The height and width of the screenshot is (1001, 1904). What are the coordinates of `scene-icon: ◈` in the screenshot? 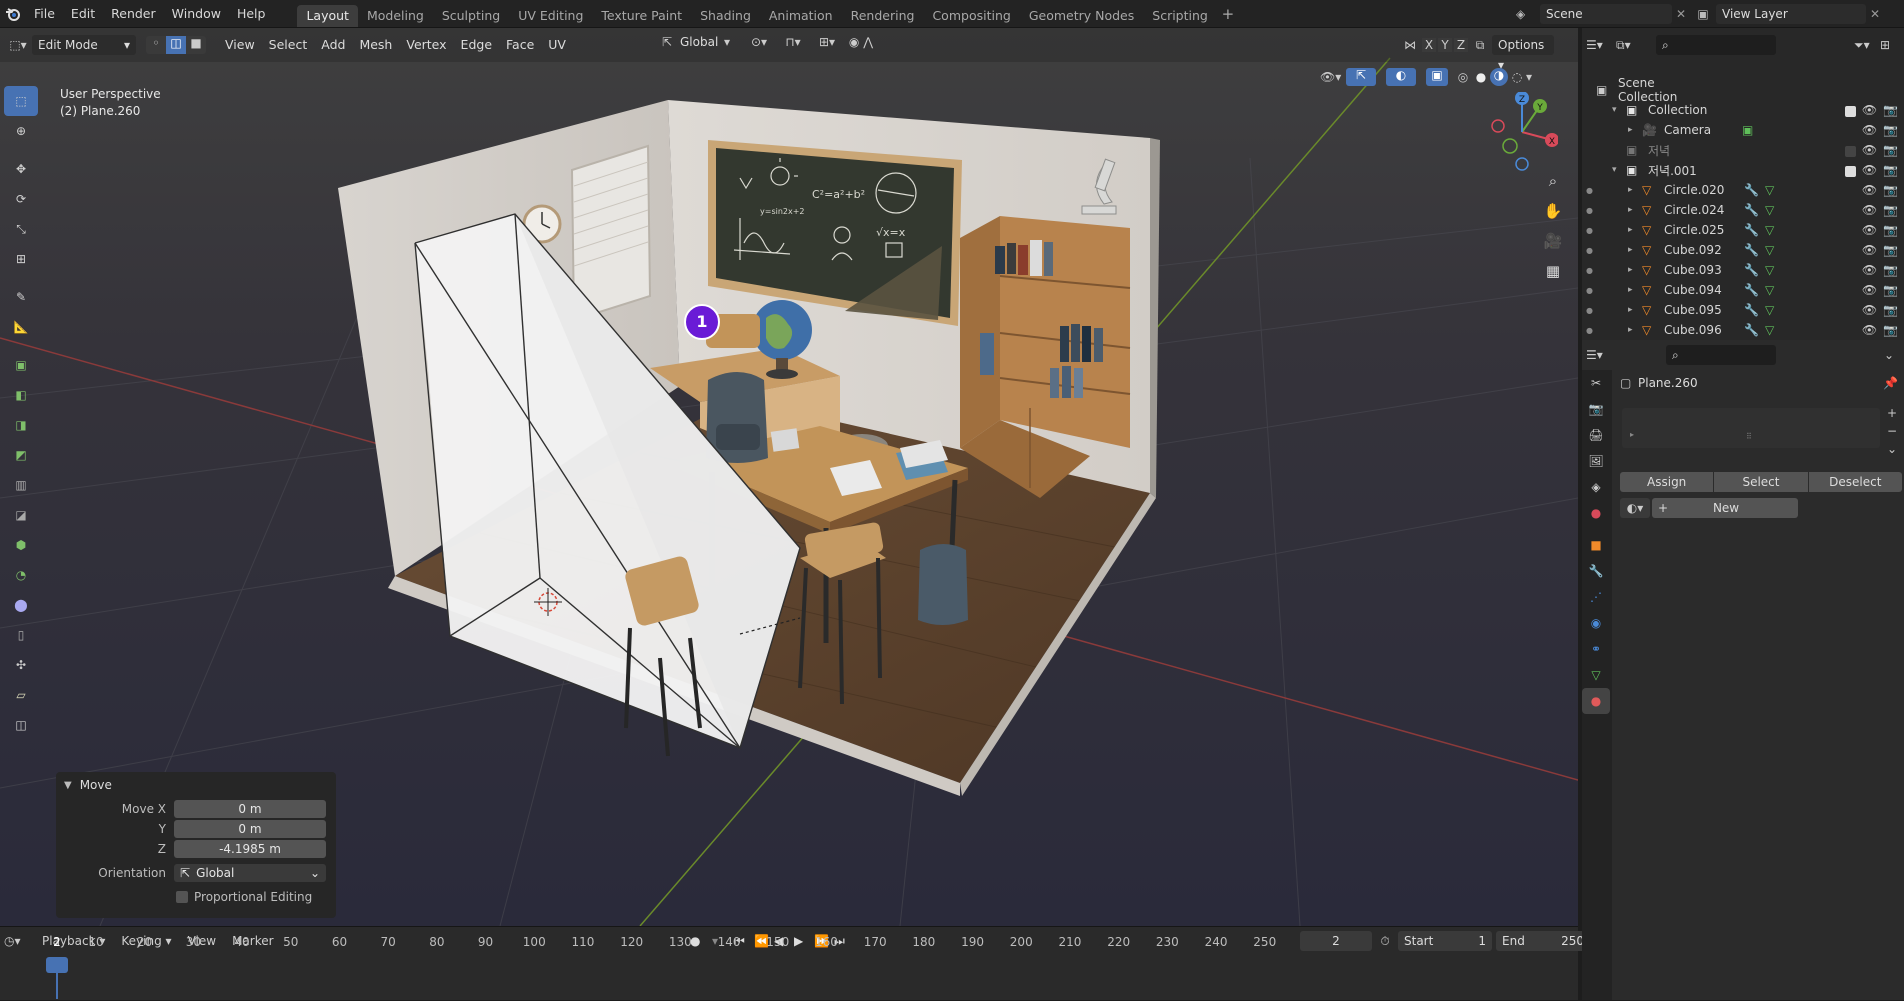 It's located at (1528, 14).